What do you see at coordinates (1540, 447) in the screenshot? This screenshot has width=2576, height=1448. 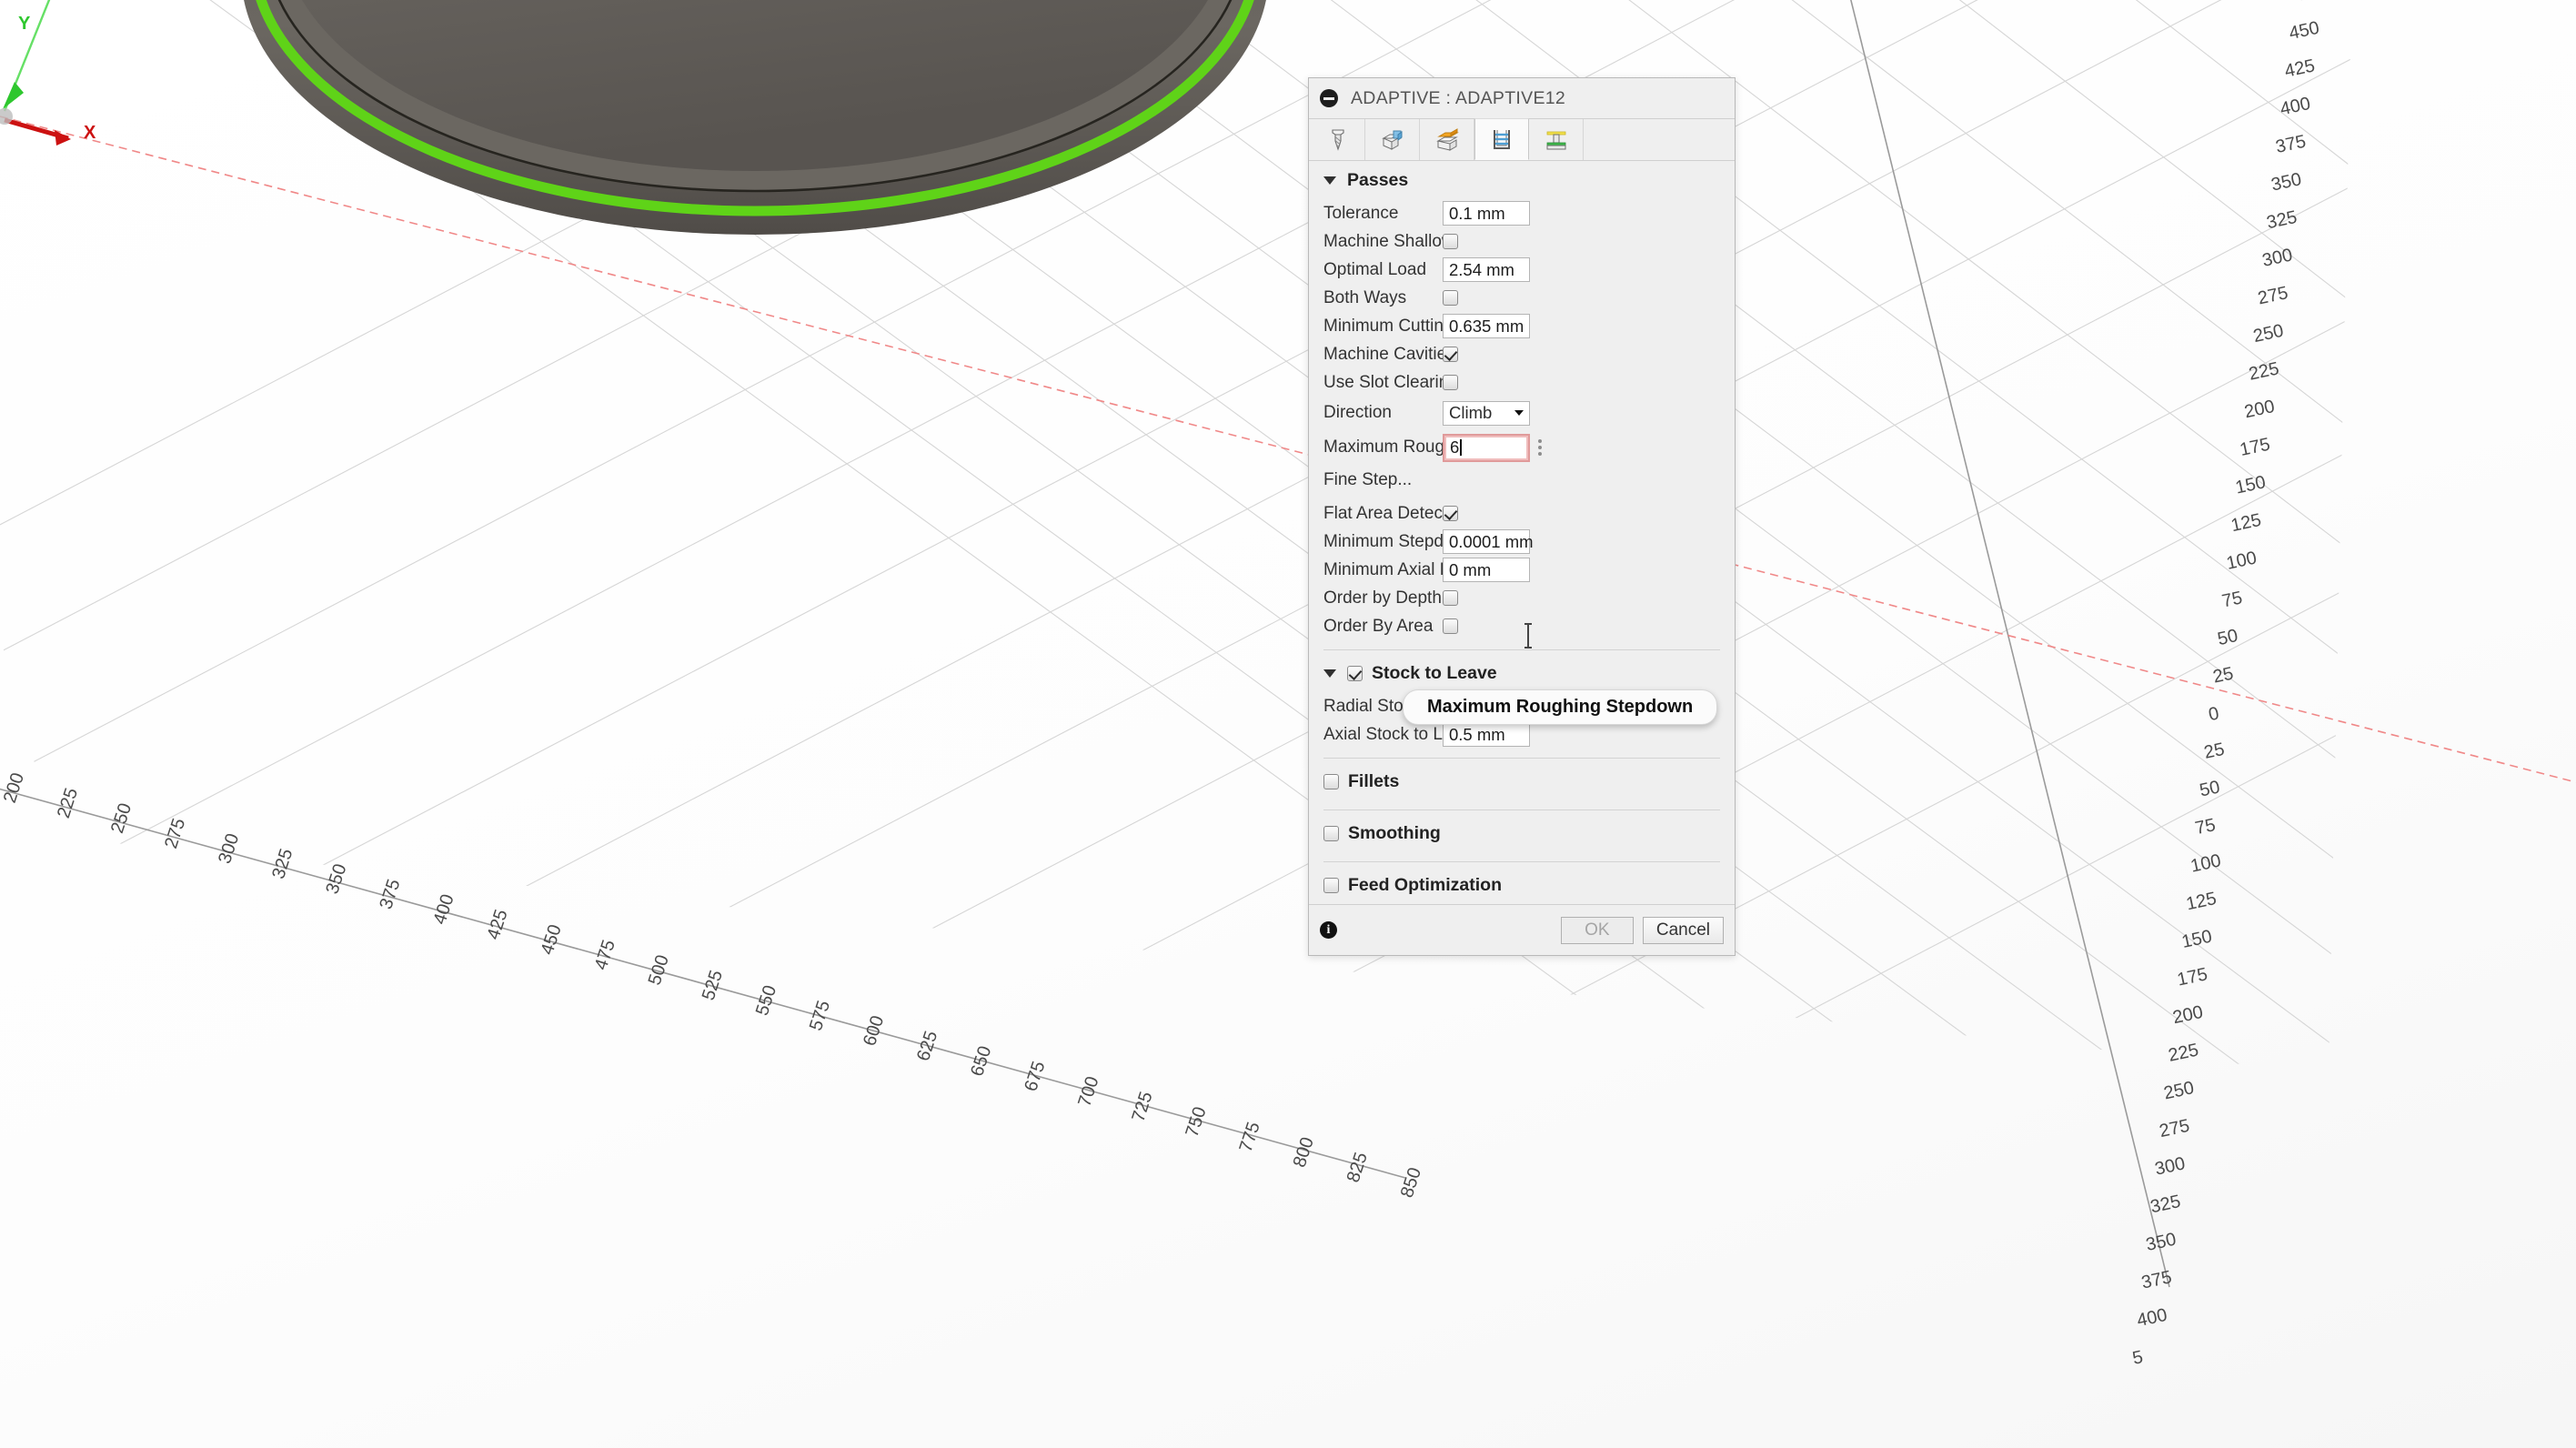 I see `more-options-icon` at bounding box center [1540, 447].